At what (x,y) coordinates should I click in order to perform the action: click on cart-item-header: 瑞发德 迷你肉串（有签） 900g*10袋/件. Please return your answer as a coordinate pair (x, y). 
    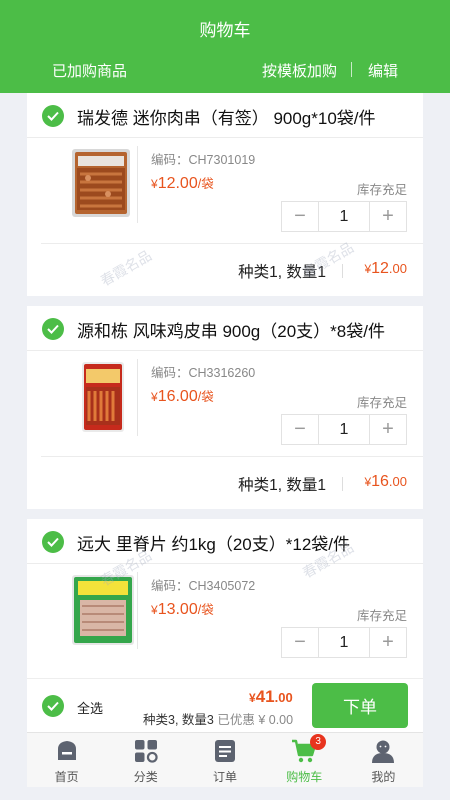
    Looking at the image, I should click on (225, 115).